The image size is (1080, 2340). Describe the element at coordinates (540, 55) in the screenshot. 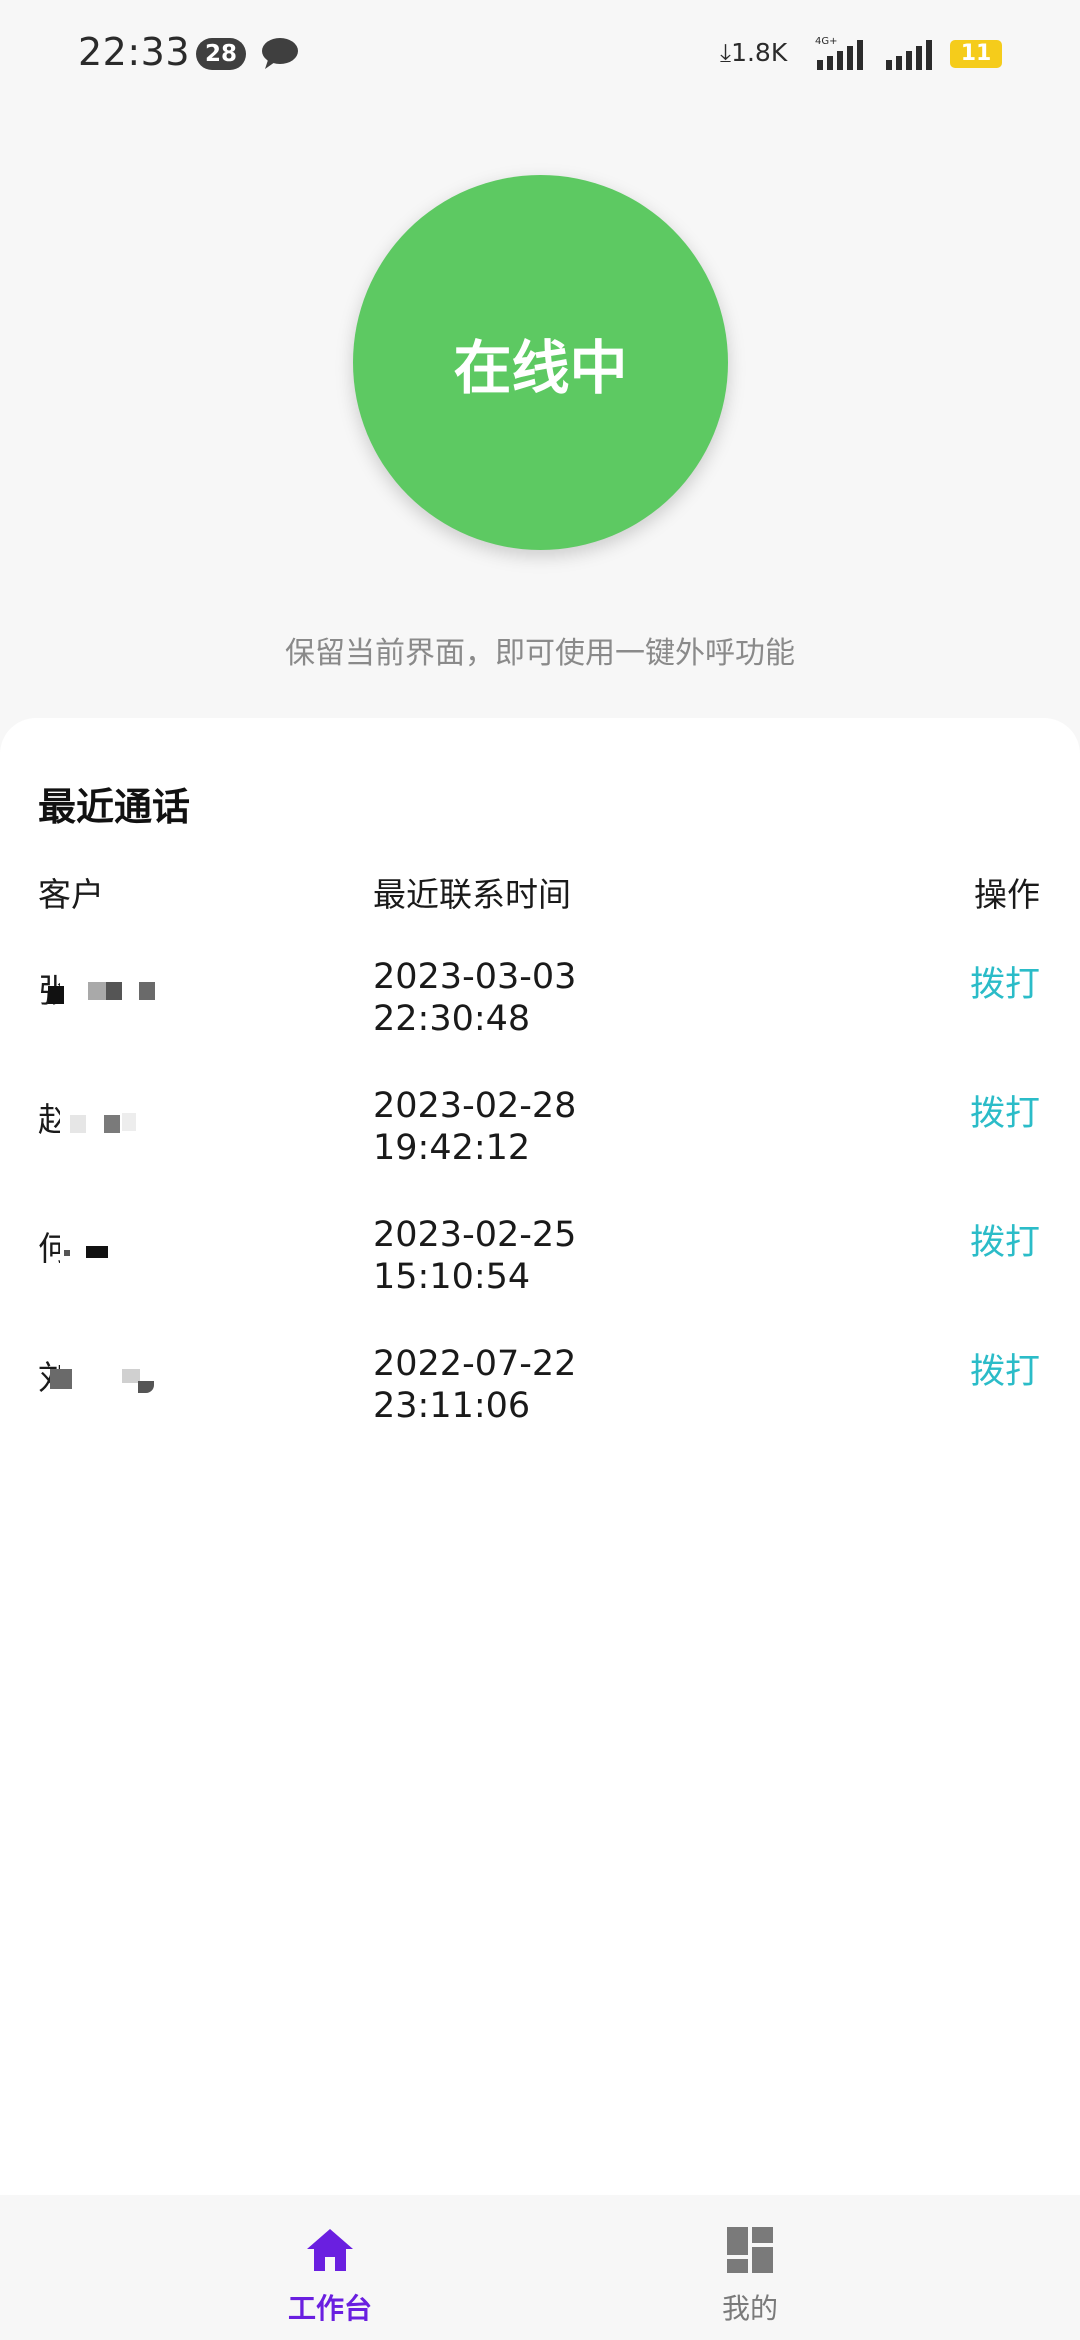

I see `status-bar: 22:33 28 ⤓1.8K 4G+ 11` at that location.